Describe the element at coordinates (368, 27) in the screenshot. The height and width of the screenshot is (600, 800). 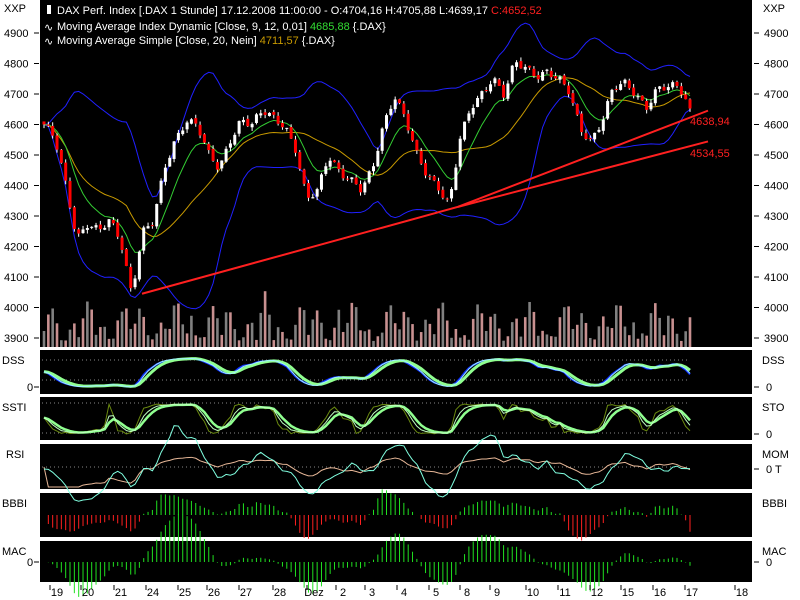
I see `legend-ma-dynamic-suffix: {.DAX}` at that location.